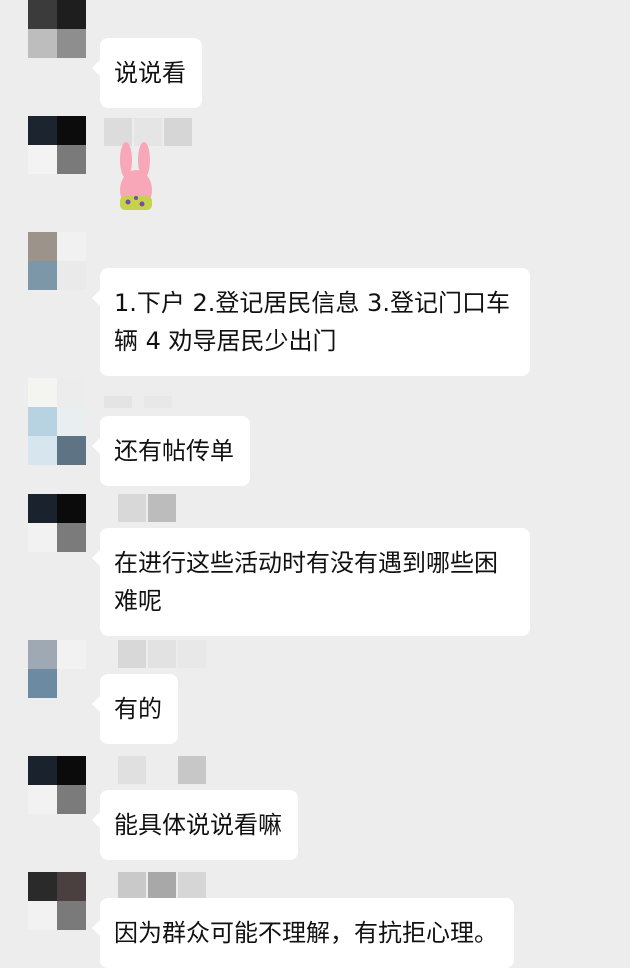 This screenshot has height=968, width=630. I want to click on message-text: 说说看, so click(150, 73).